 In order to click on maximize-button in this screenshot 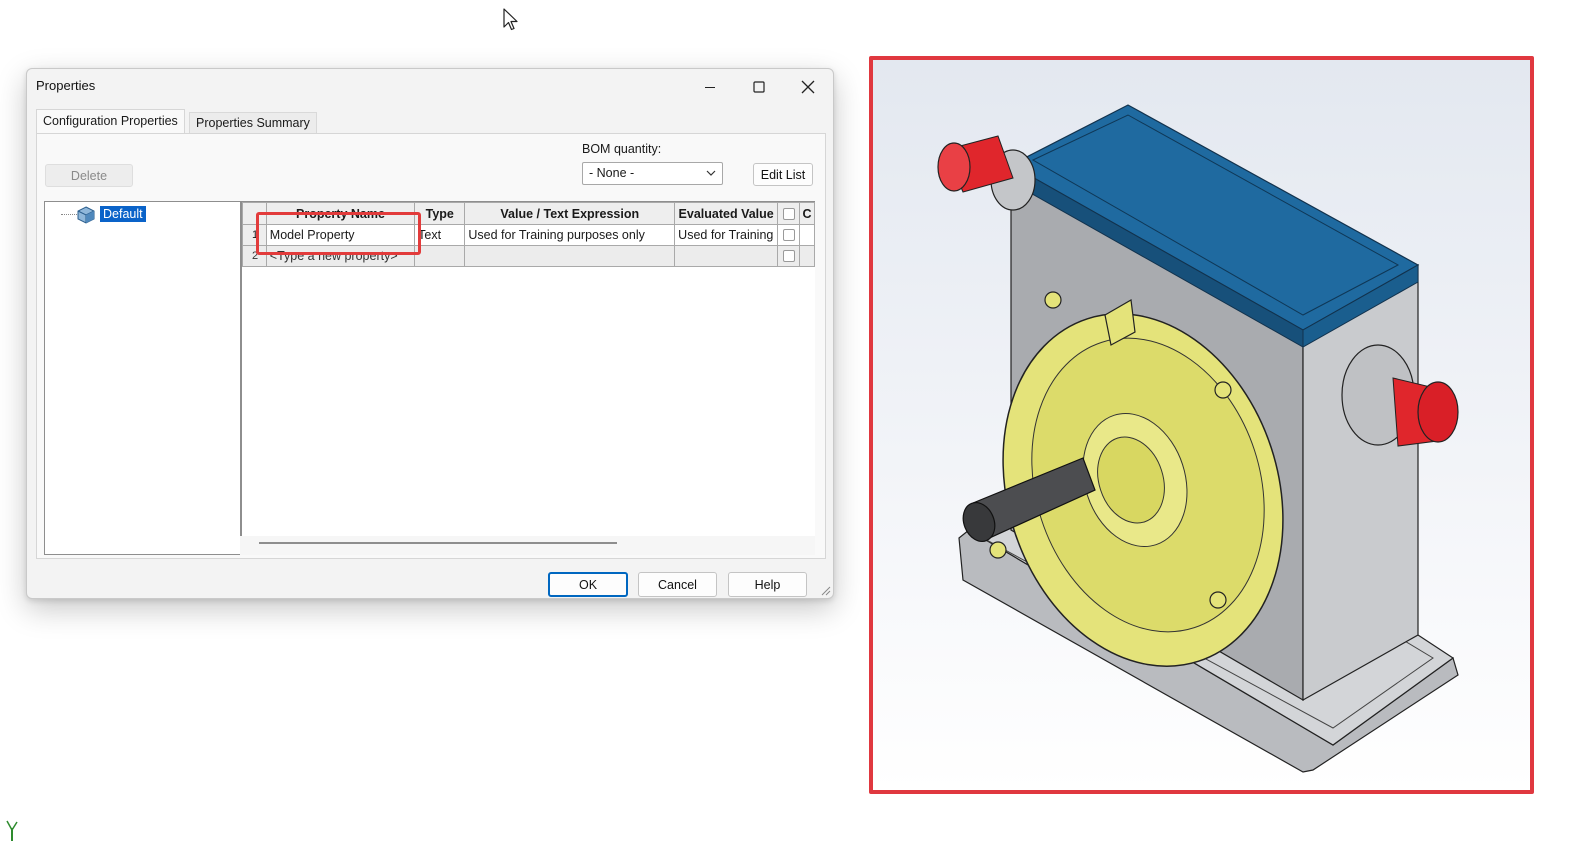, I will do `click(759, 87)`.